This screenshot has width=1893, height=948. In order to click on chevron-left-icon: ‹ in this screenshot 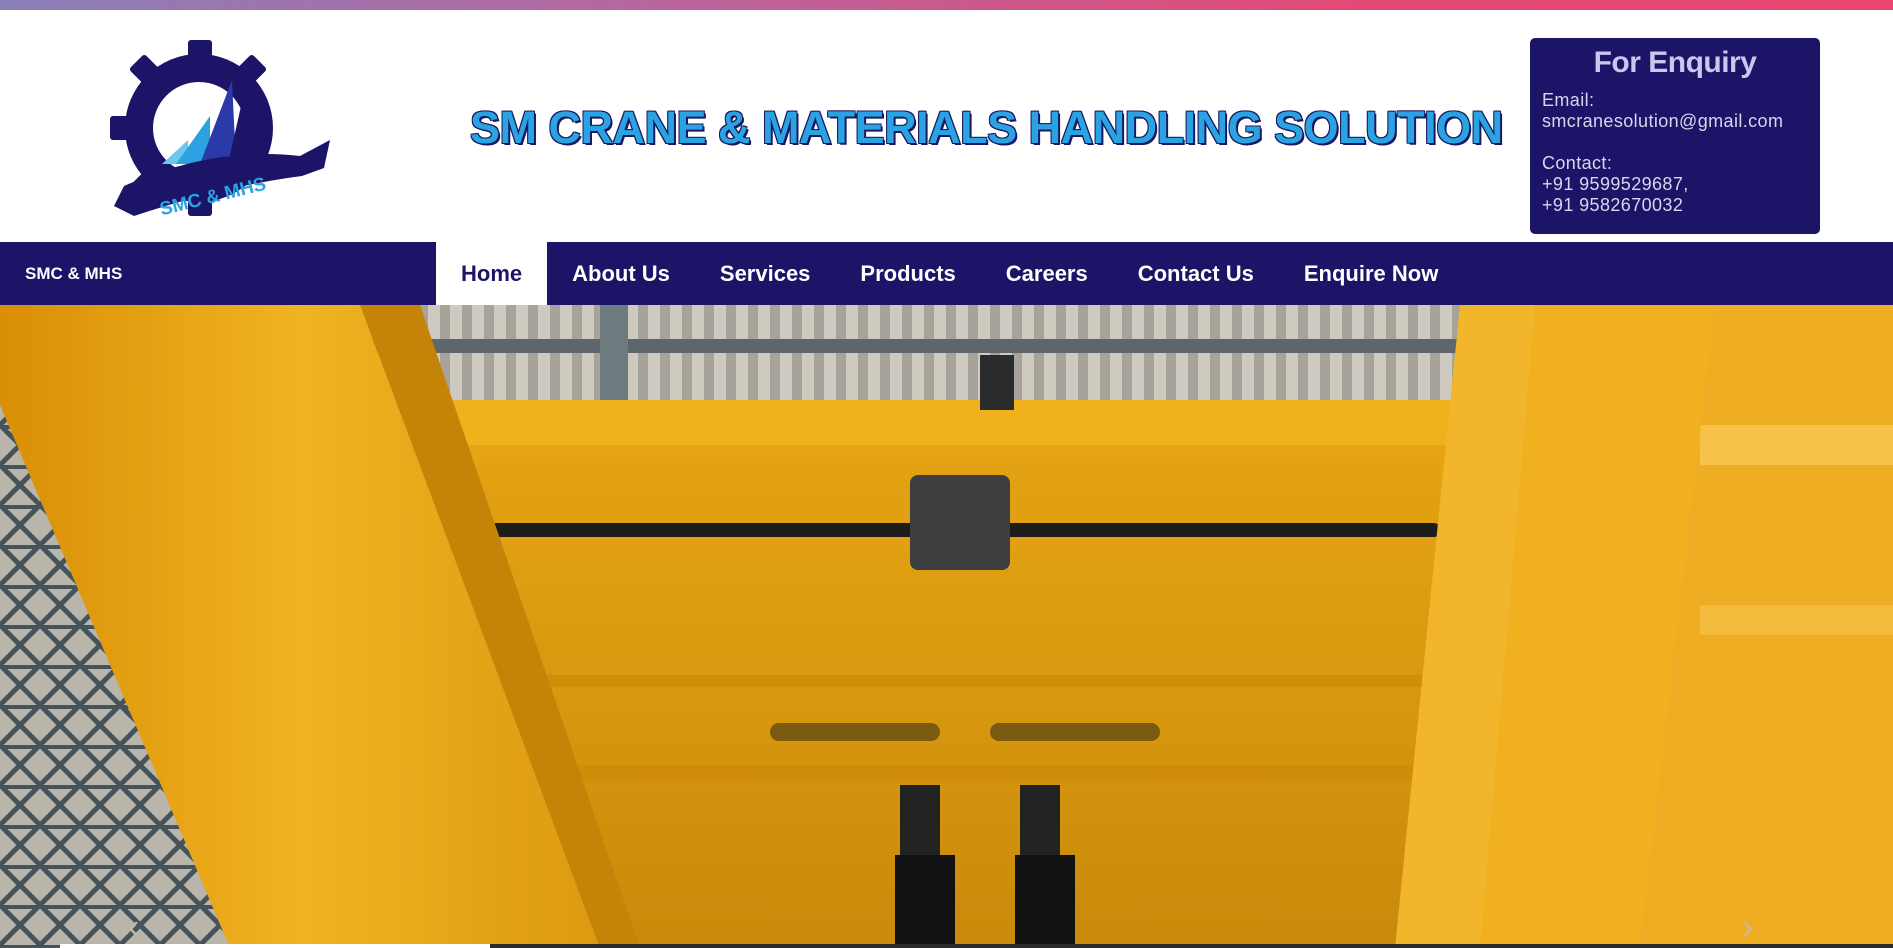, I will do `click(134, 927)`.